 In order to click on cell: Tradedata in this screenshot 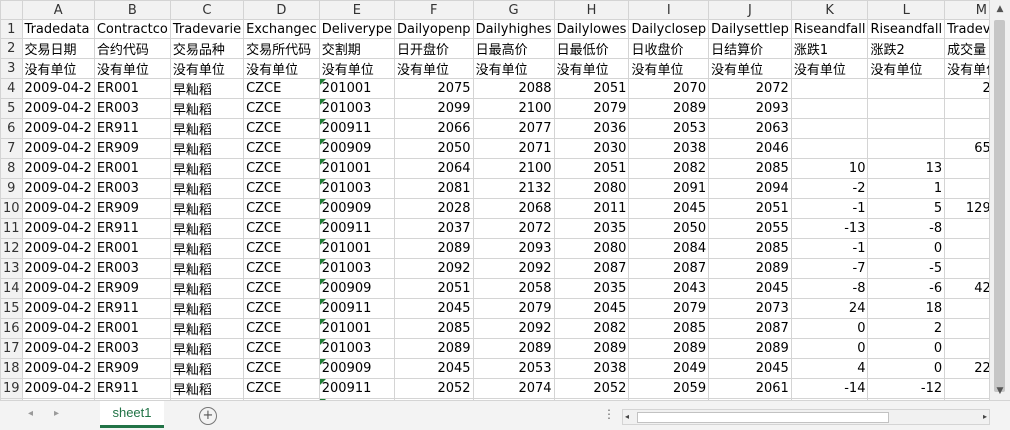, I will do `click(58, 29)`.